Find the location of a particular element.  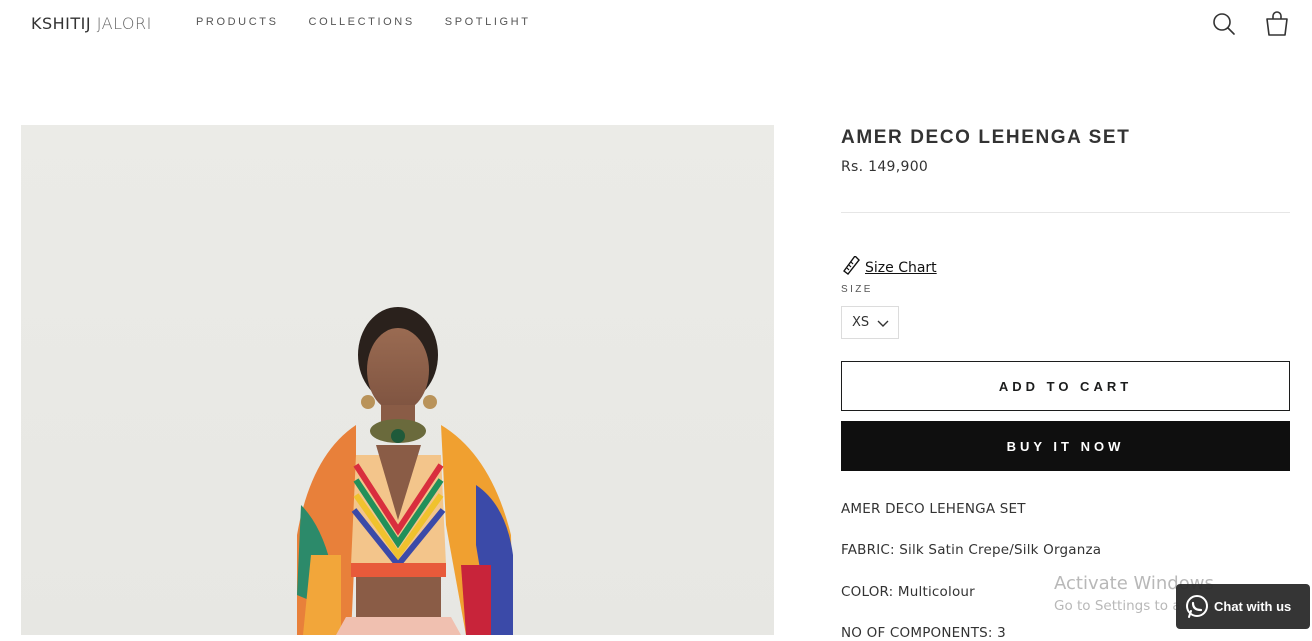

description-line: COLOR: Multicolour is located at coordinates (908, 592).